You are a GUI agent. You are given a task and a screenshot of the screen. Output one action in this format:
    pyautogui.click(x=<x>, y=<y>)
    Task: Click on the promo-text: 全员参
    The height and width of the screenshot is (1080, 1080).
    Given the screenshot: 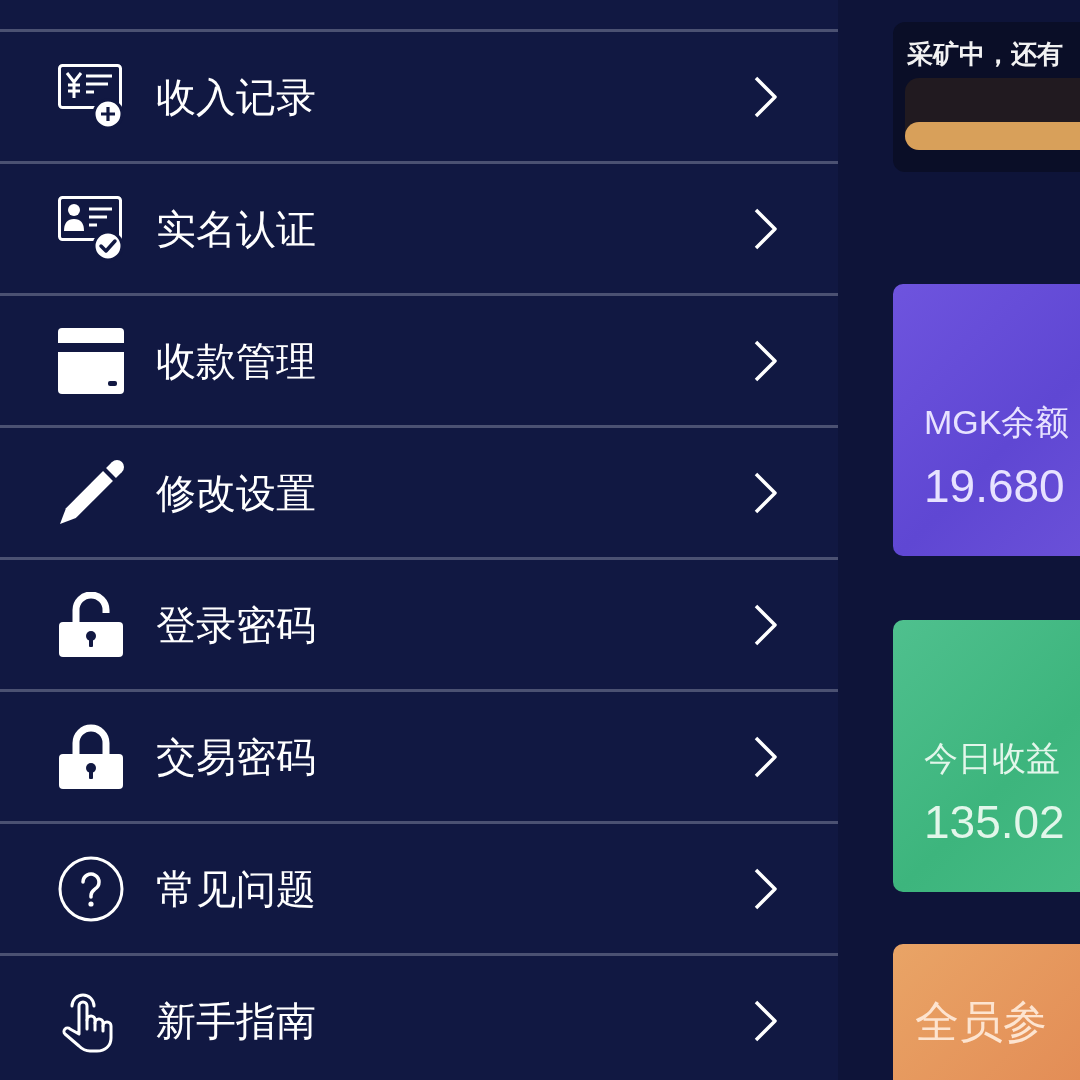 What is the action you would take?
    pyautogui.click(x=981, y=1021)
    